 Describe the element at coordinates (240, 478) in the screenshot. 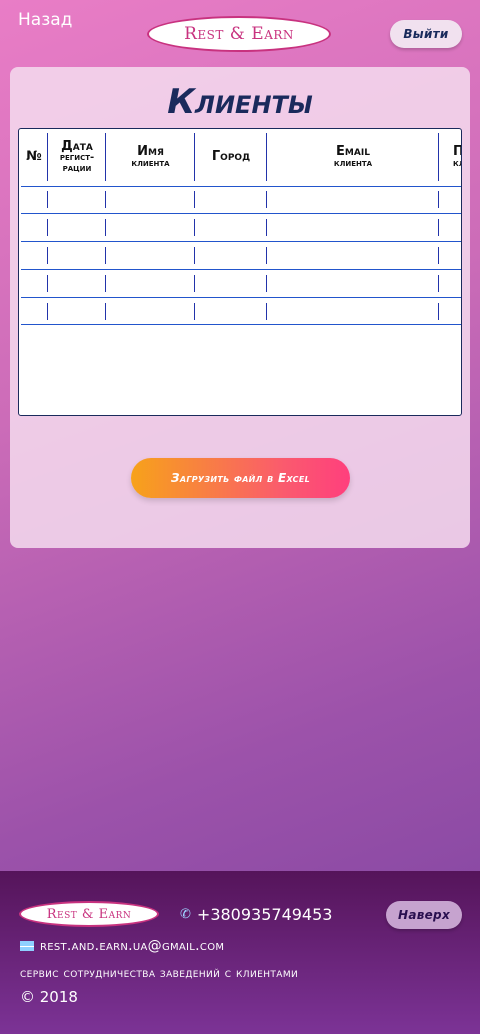

I see `upload-excel-button: Загрузить файл в Excel` at that location.